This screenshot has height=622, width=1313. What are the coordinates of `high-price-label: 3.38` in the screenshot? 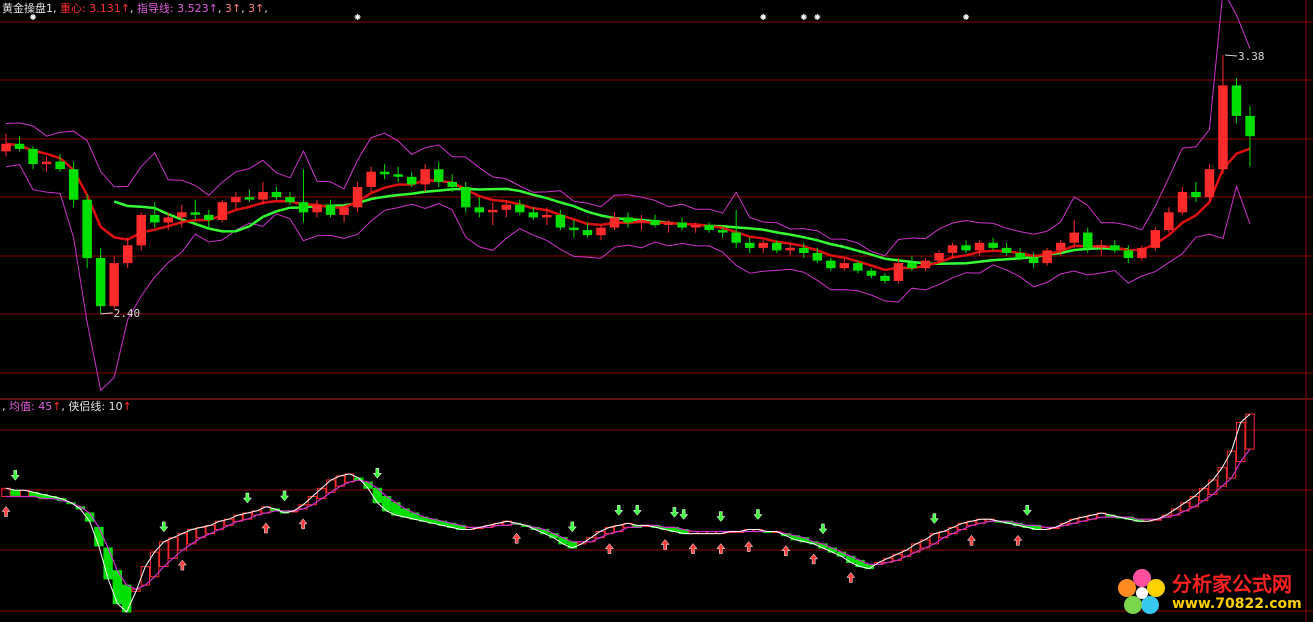 It's located at (1251, 56).